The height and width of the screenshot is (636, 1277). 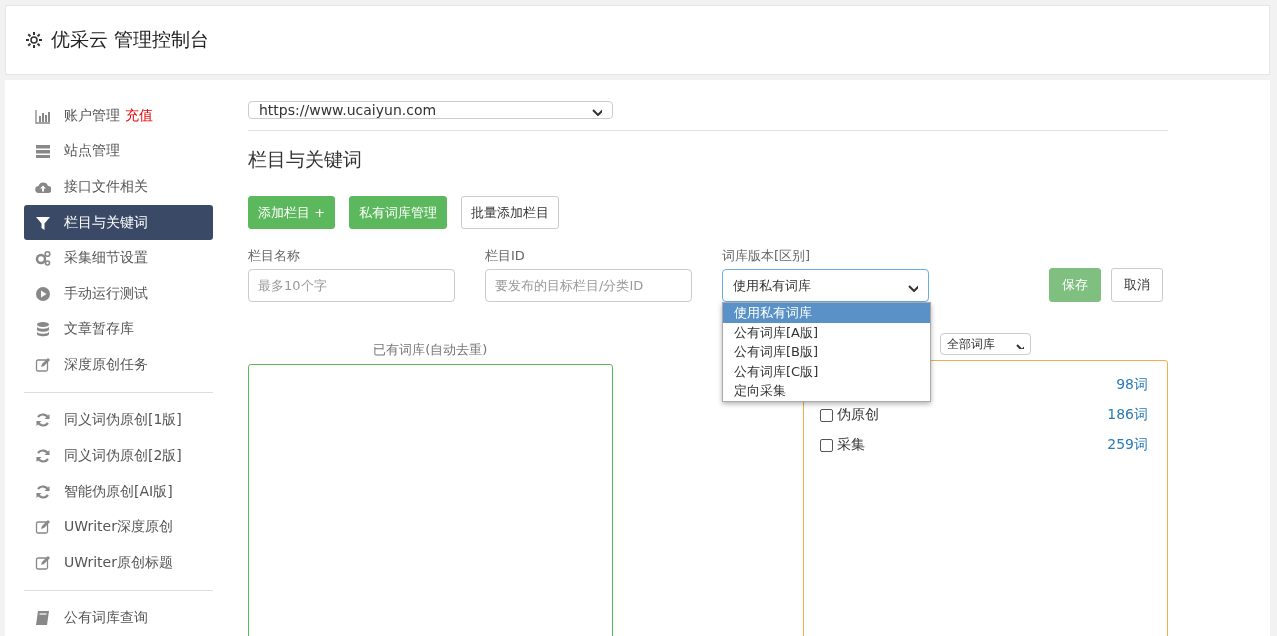 What do you see at coordinates (430, 350) in the screenshot?
I see `list-label: 已有词库(自动去重)` at bounding box center [430, 350].